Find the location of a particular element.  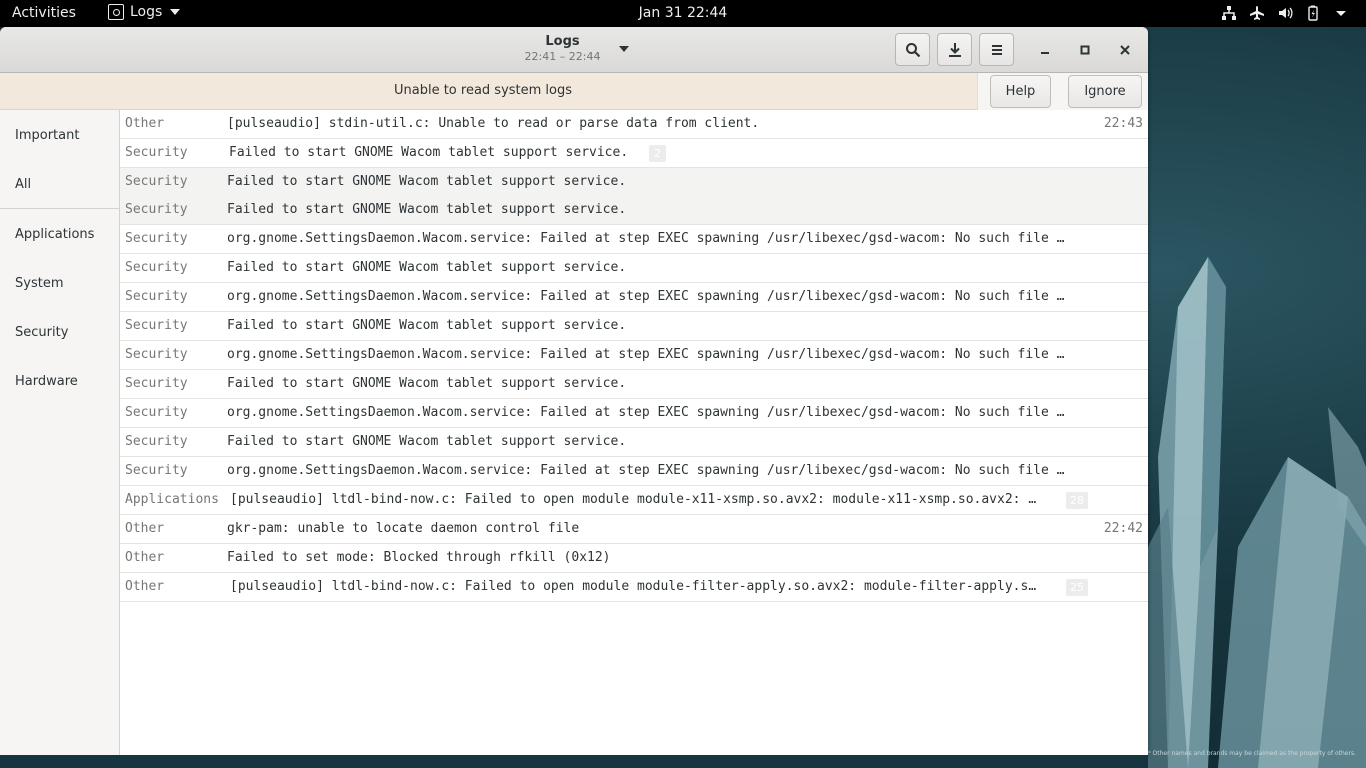

top-bar: Activities Logs Jan 31 22:44 is located at coordinates (683, 13).